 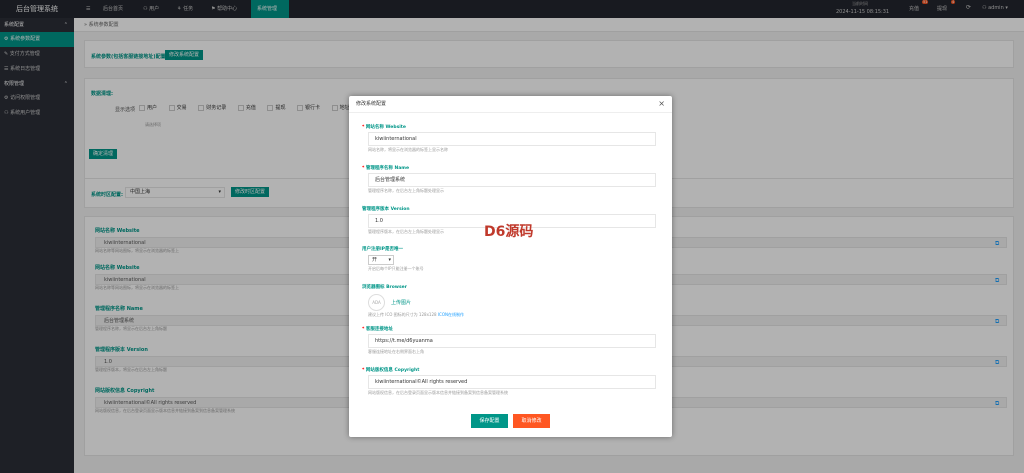 I want to click on register-ip-select: 开 ▾, so click(x=381, y=260).